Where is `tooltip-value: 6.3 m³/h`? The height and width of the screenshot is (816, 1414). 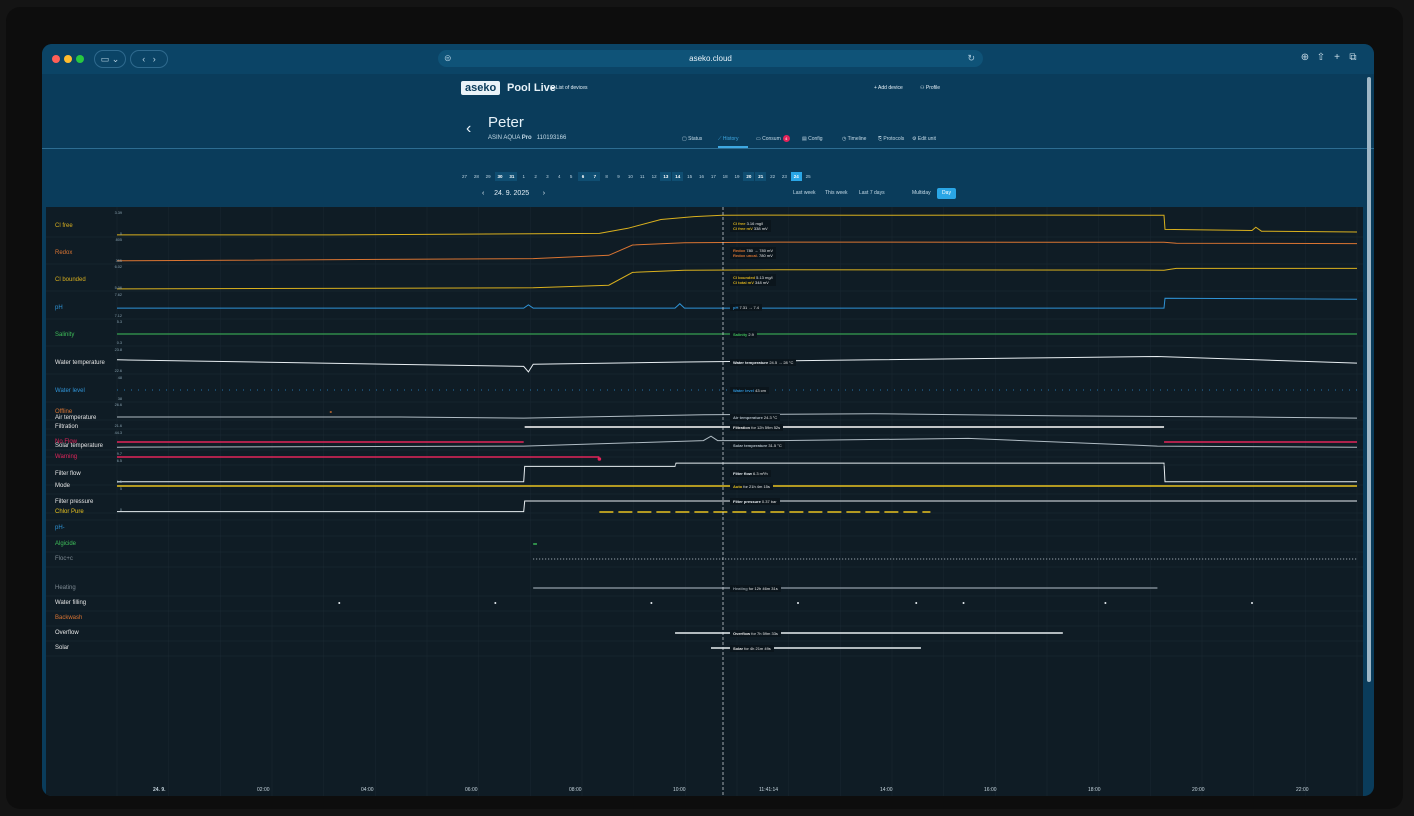
tooltip-value: 6.3 m³/h is located at coordinates (760, 473).